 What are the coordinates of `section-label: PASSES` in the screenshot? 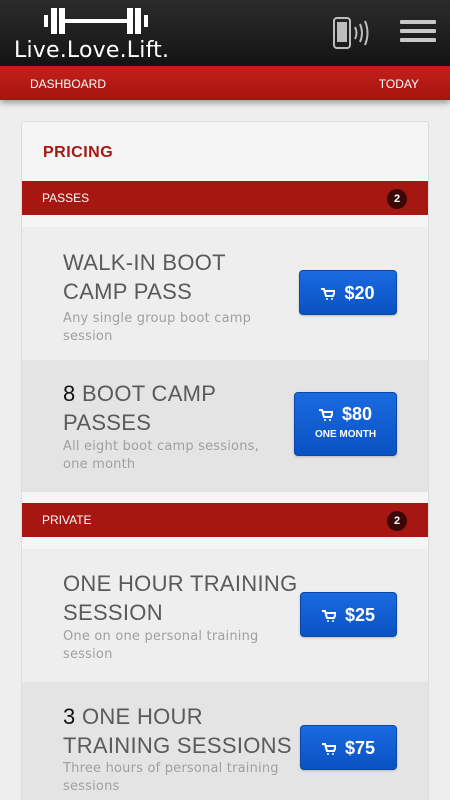 It's located at (66, 198).